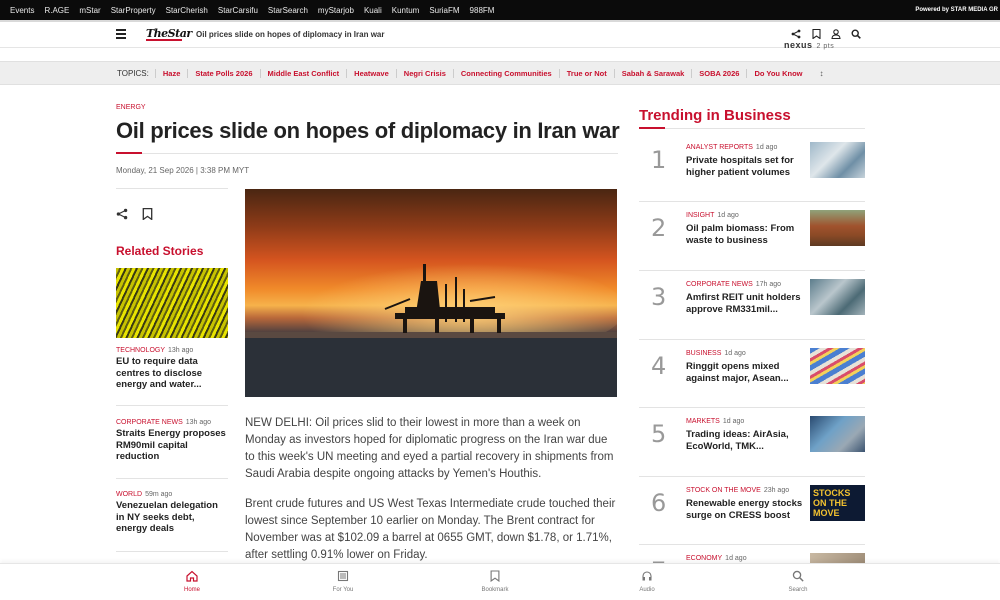 This screenshot has width=1000, height=600. What do you see at coordinates (659, 503) in the screenshot?
I see `trending-rank: 6` at bounding box center [659, 503].